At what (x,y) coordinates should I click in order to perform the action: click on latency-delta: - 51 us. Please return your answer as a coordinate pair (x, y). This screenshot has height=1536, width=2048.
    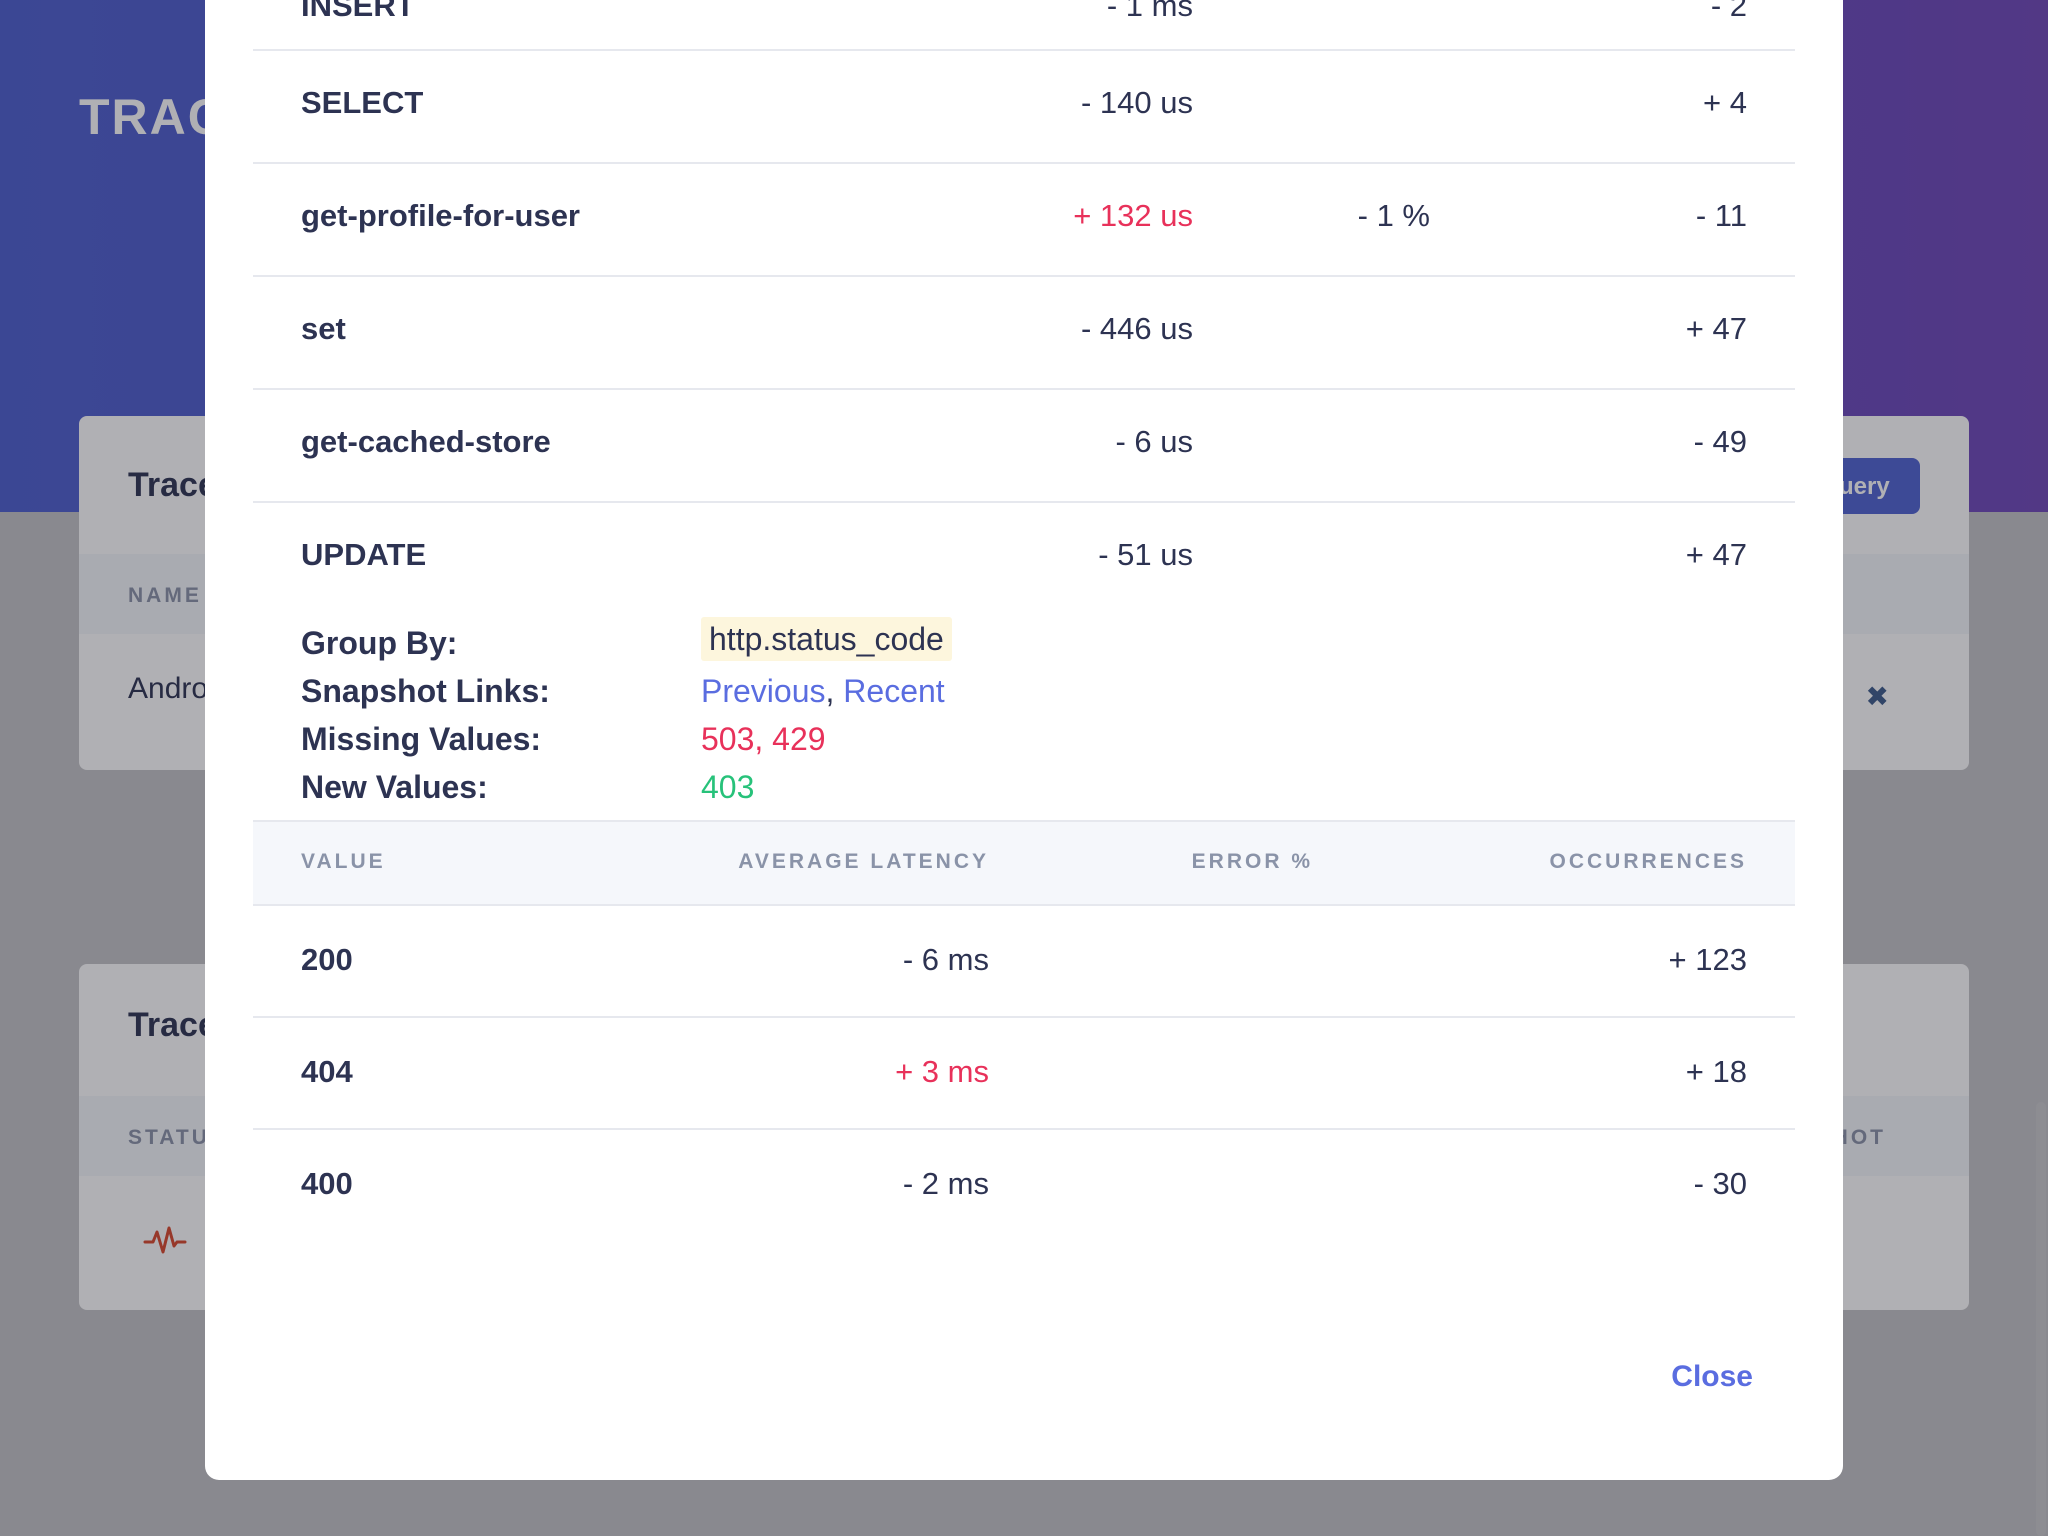
    Looking at the image, I should click on (1145, 554).